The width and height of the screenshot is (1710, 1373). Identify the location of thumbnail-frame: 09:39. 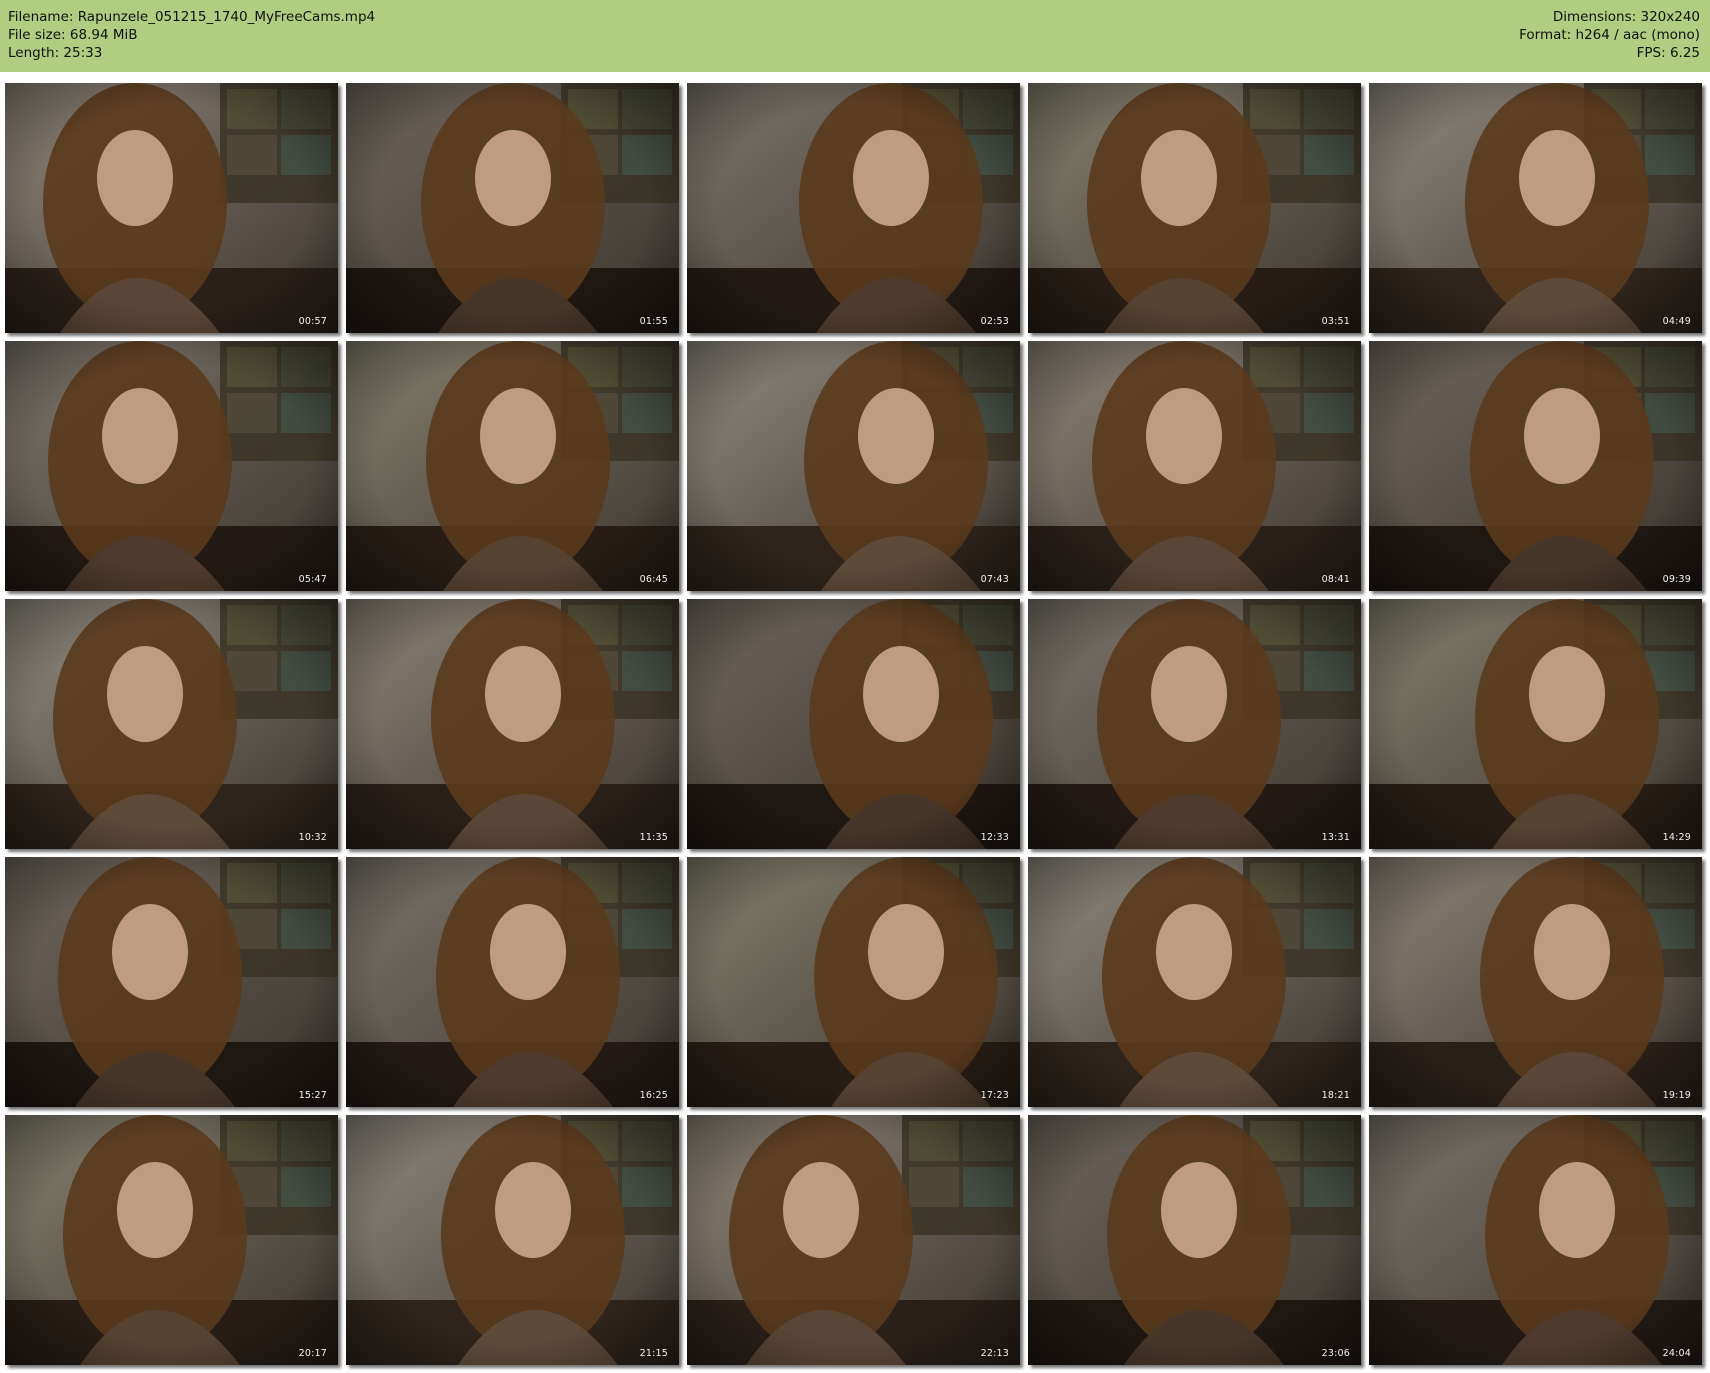
(1535, 466).